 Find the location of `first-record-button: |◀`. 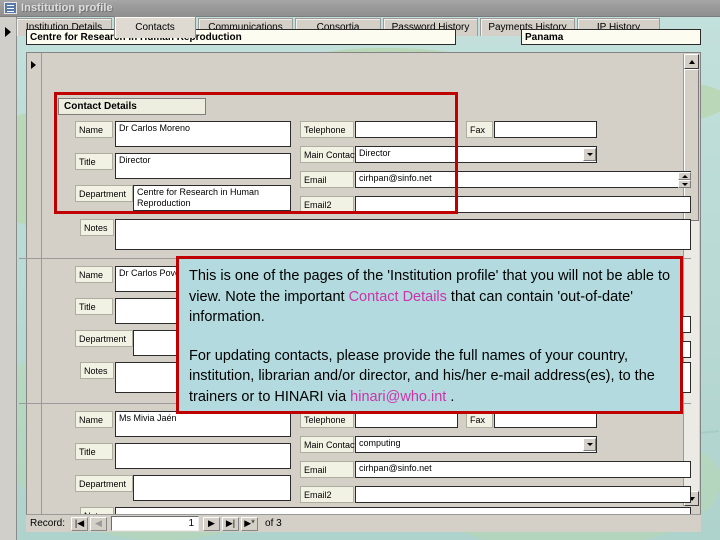

first-record-button: |◀ is located at coordinates (80, 523).